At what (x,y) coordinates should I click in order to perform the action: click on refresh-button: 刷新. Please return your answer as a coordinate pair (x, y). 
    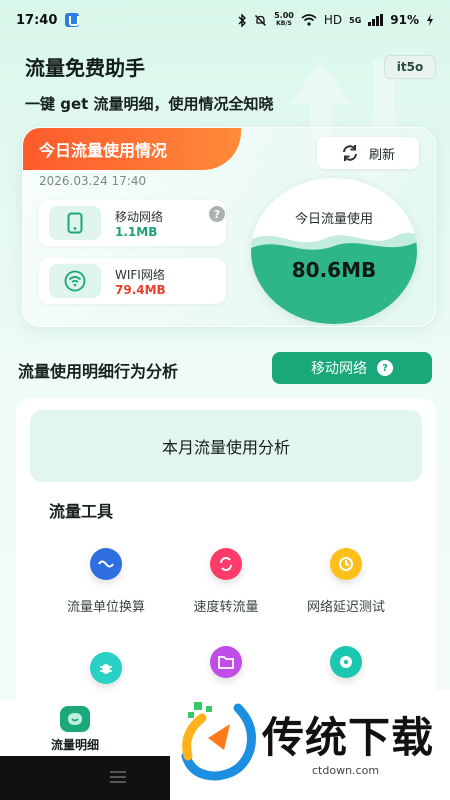
    Looking at the image, I should click on (368, 153).